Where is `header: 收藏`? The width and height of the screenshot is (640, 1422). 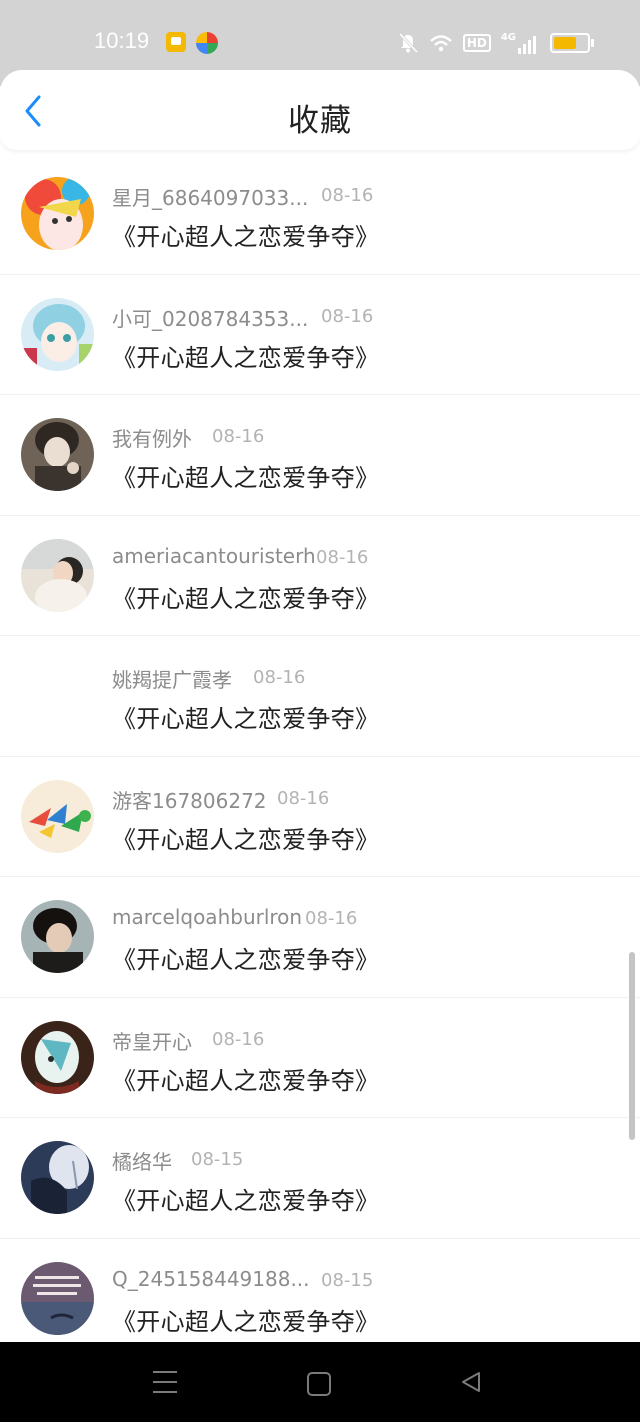
header: 收藏 is located at coordinates (320, 110).